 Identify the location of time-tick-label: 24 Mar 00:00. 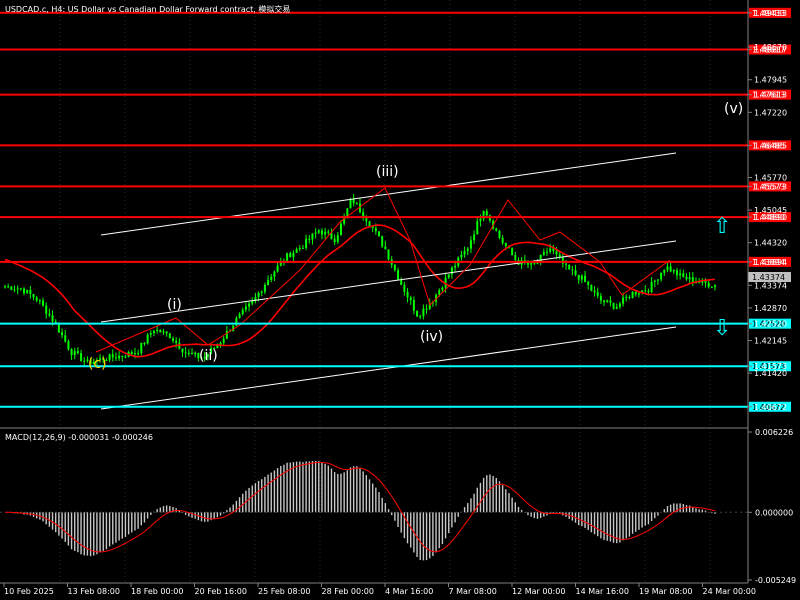
(729, 591).